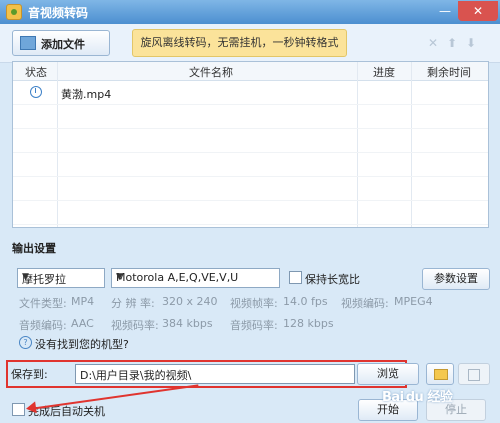  I want to click on title-bar: 音视频转码 — ✕, so click(250, 12).